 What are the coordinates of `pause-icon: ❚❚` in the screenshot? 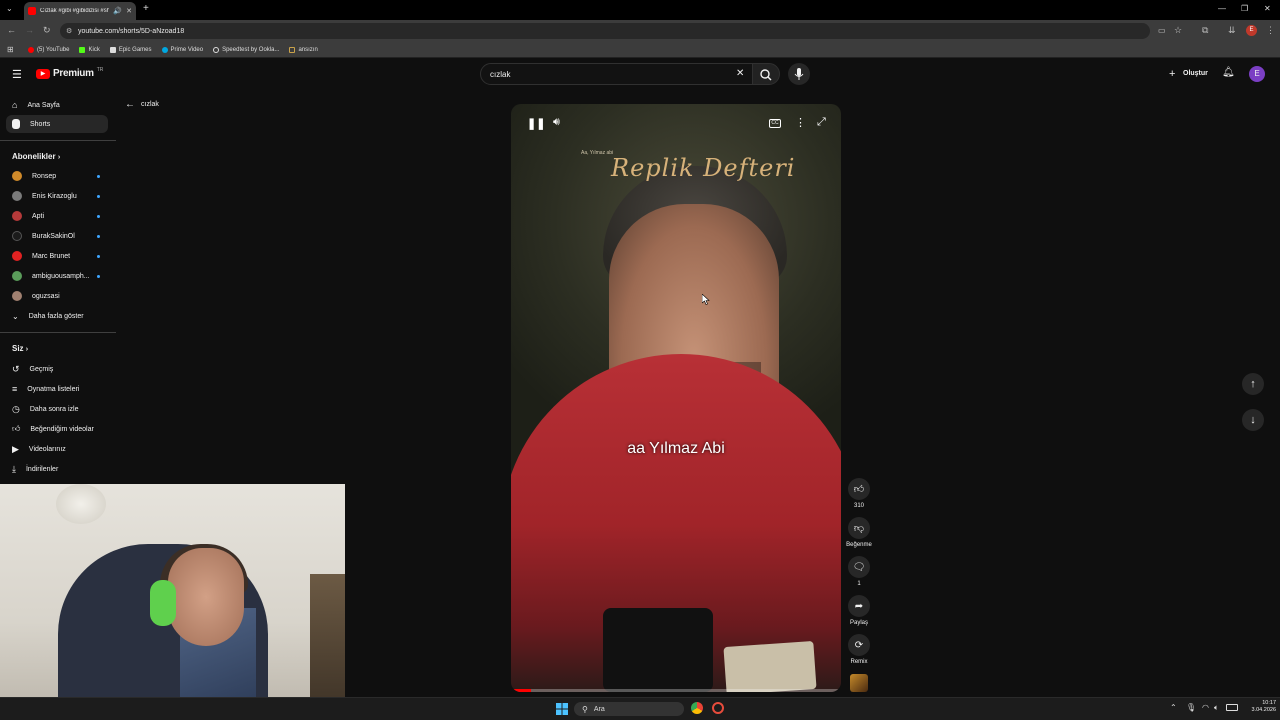 It's located at (536, 123).